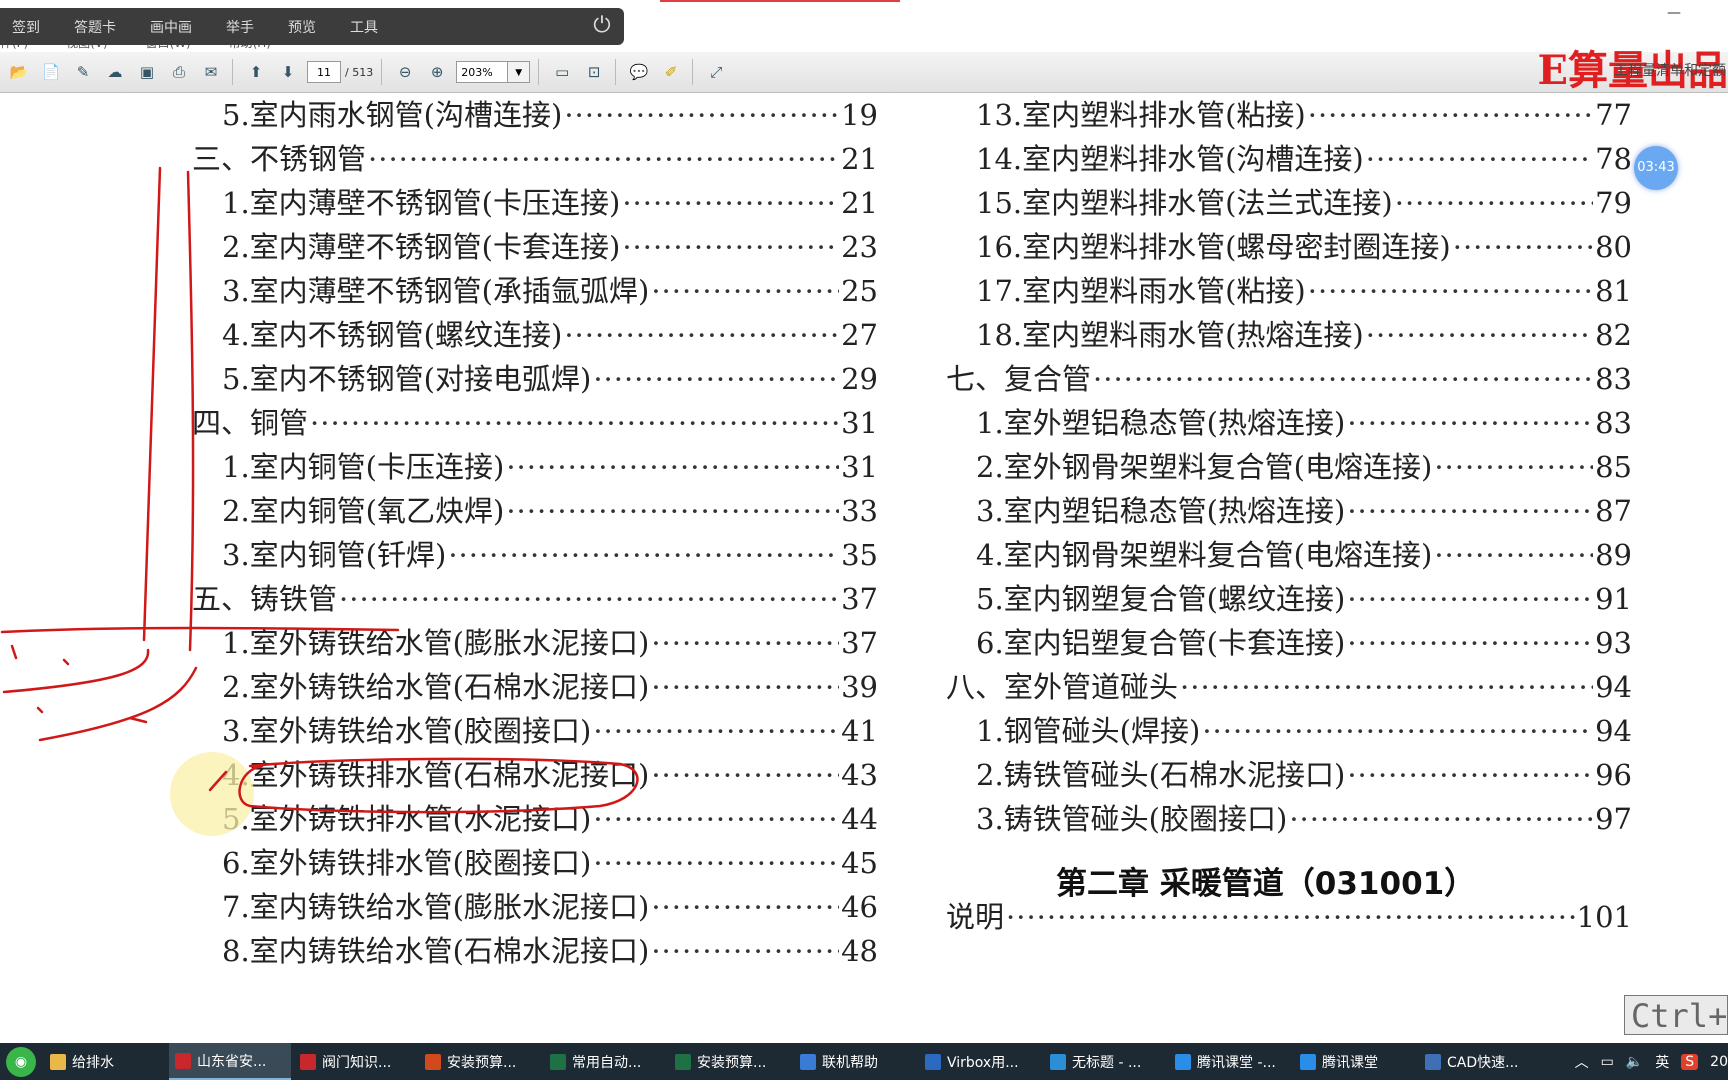 The height and width of the screenshot is (1080, 1728). Describe the element at coordinates (437, 72) in the screenshot. I see `zoom-in-icon: ⊕` at that location.